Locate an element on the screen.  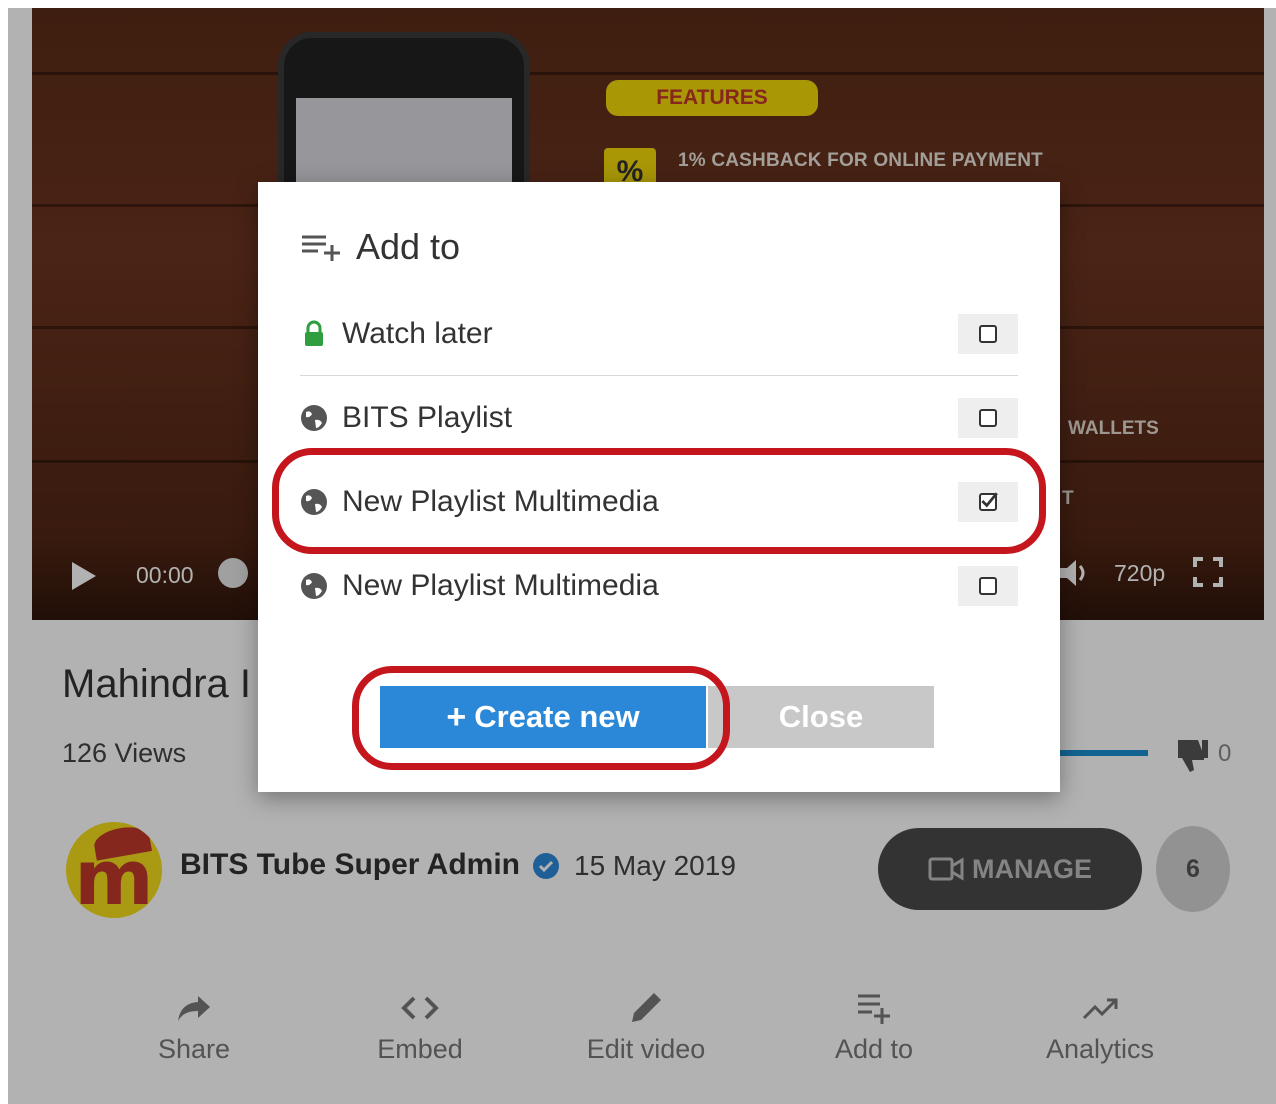
playlist-row-new-playlist-multimedia: New Playlist Multimedia is located at coordinates (659, 502).